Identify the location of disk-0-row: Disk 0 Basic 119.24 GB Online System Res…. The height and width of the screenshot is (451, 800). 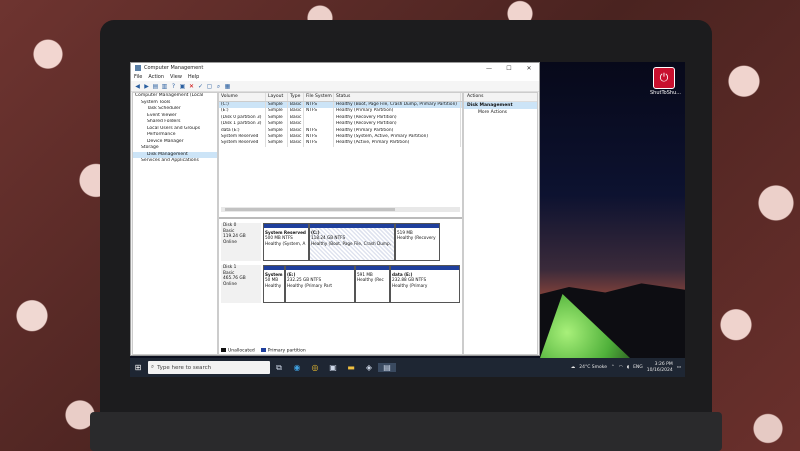
(330, 242).